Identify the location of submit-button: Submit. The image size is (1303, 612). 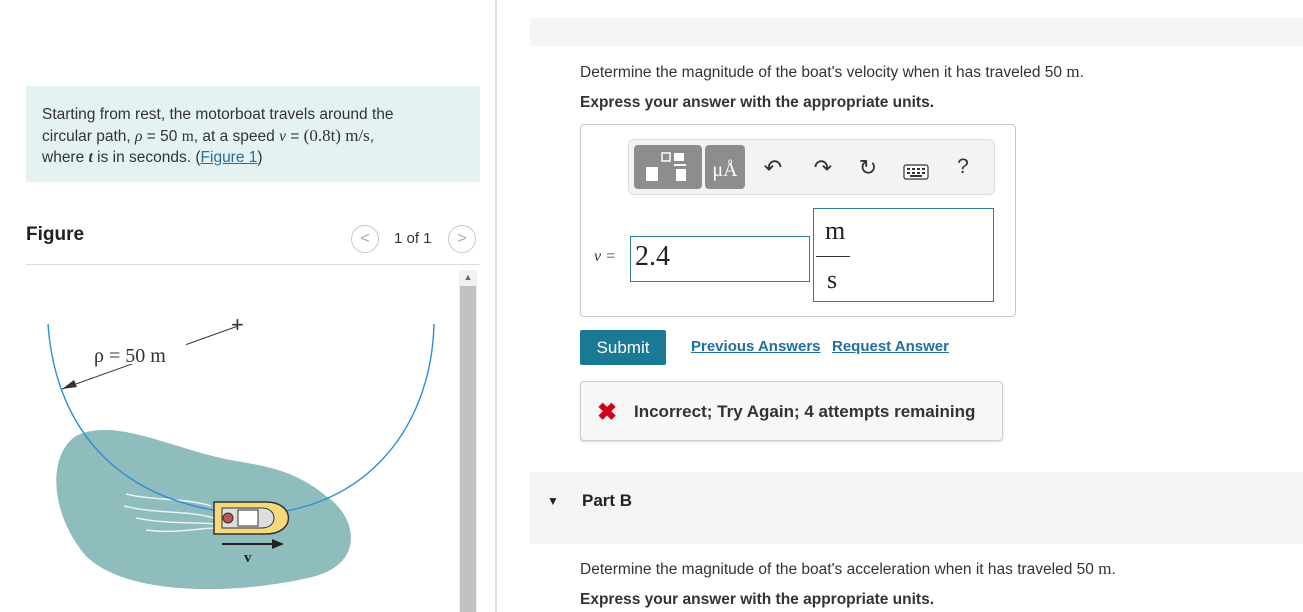
(623, 347).